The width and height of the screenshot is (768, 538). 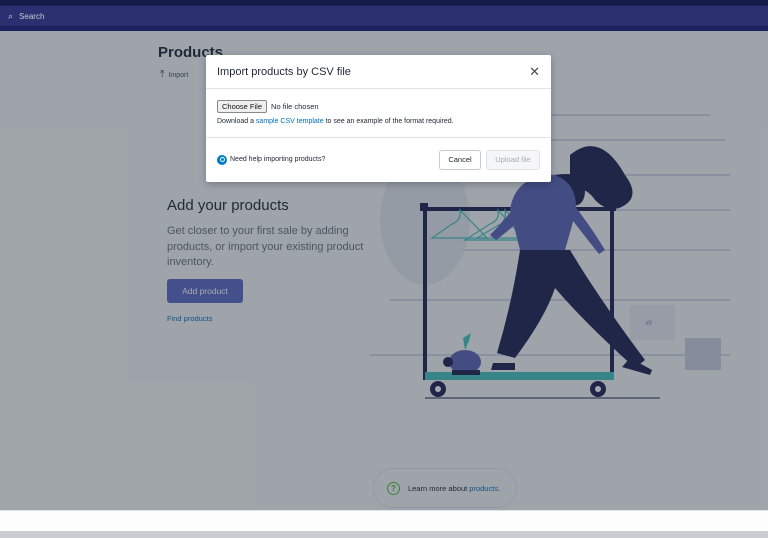 What do you see at coordinates (290, 121) in the screenshot?
I see `sample-csv-template-link: sample CSV template` at bounding box center [290, 121].